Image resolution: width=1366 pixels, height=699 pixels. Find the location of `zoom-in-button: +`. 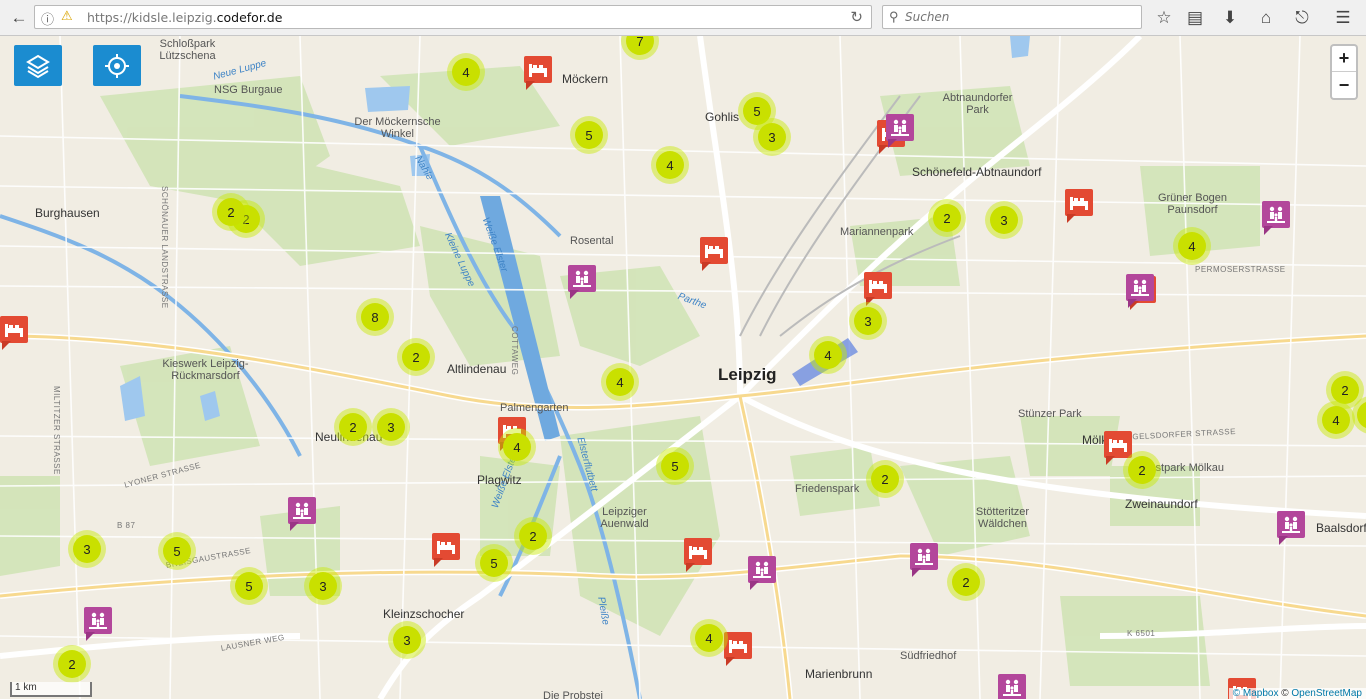

zoom-in-button: + is located at coordinates (1344, 59).